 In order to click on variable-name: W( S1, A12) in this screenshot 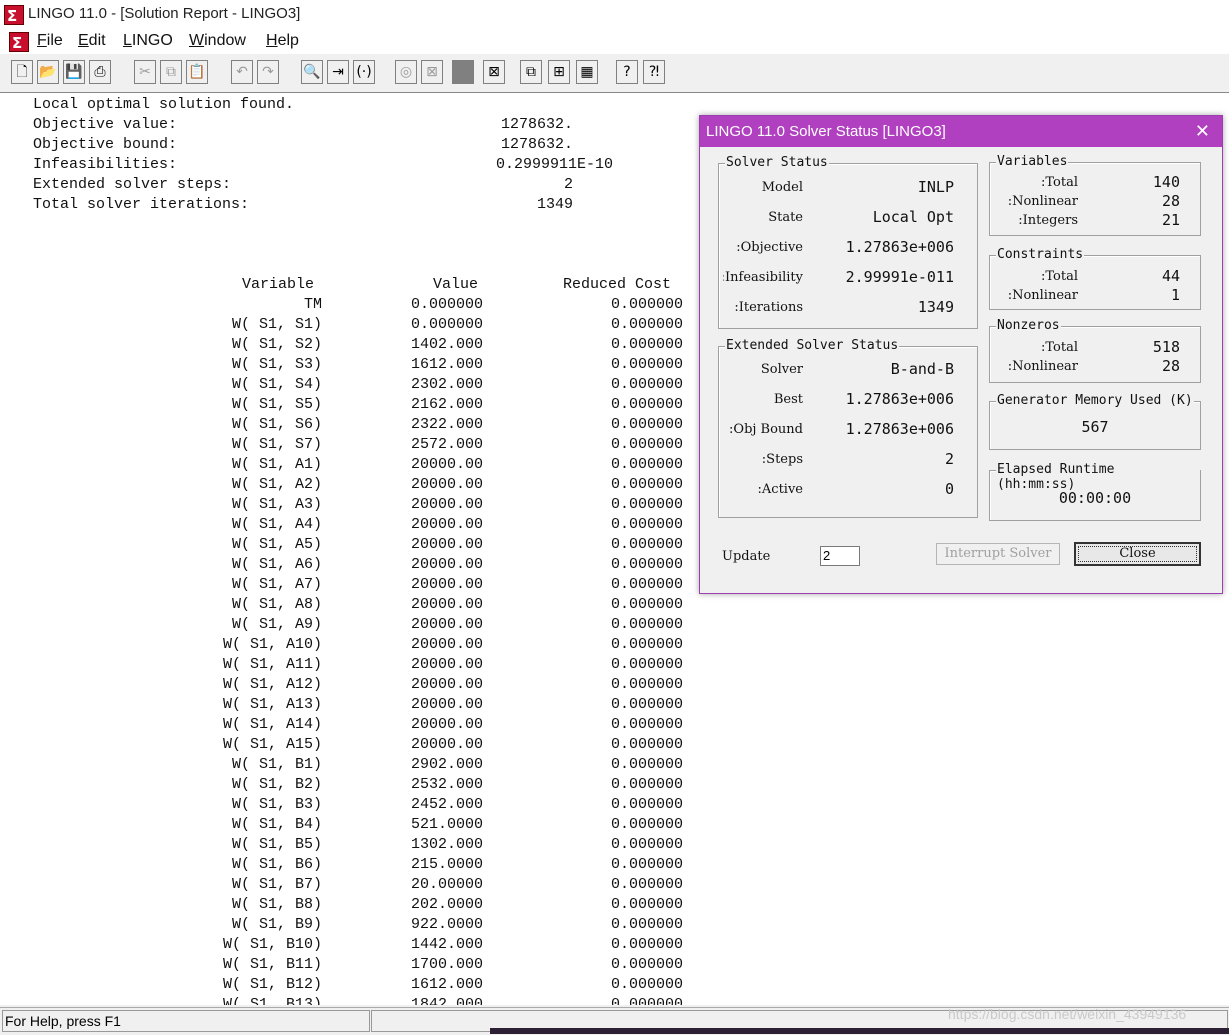, I will do `click(272, 684)`.